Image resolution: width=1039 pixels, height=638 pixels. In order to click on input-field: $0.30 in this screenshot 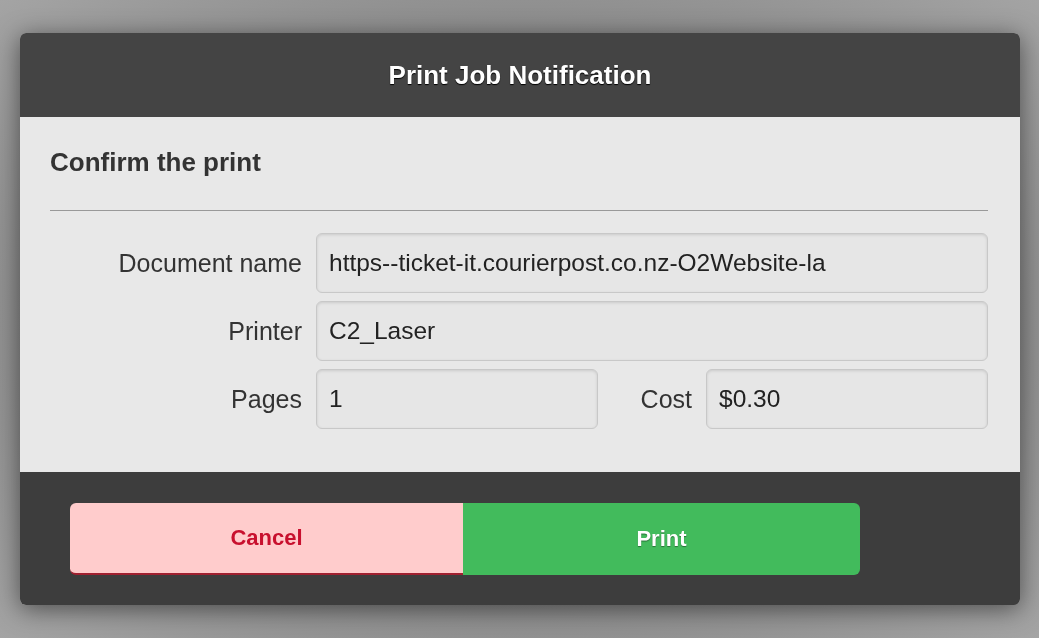, I will do `click(847, 399)`.